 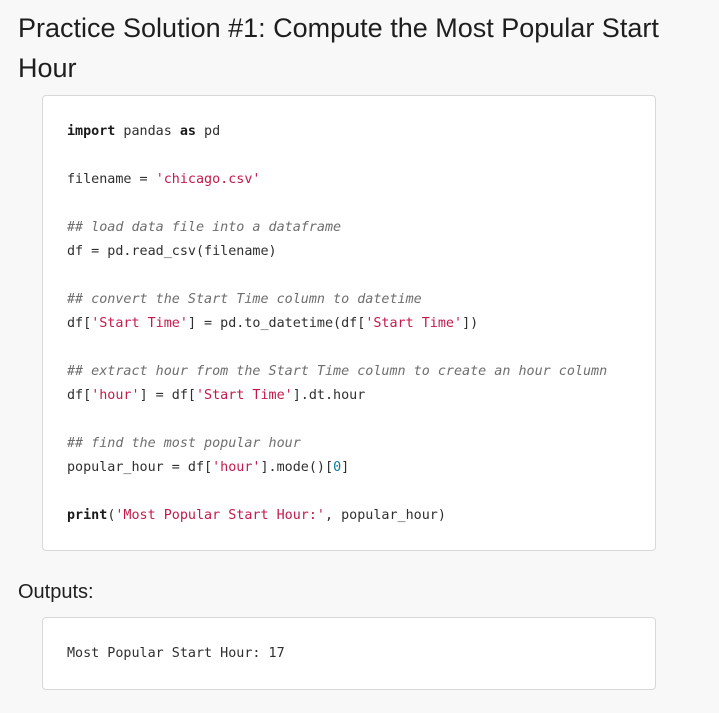 I want to click on code-token: 'chicago.csv', so click(x=208, y=179).